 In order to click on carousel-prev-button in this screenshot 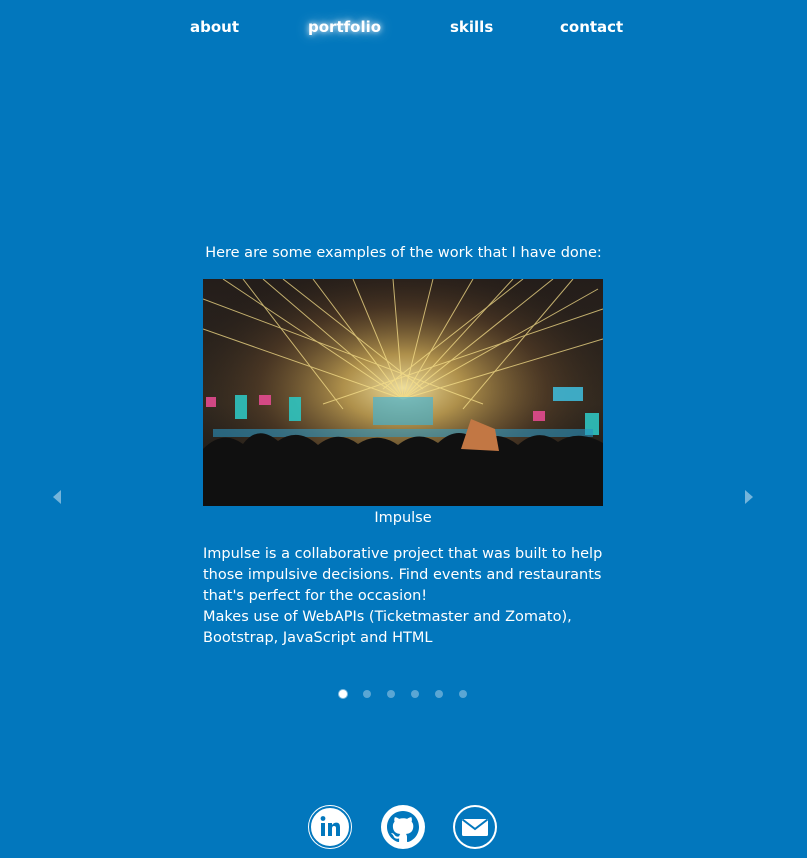, I will do `click(57, 497)`.